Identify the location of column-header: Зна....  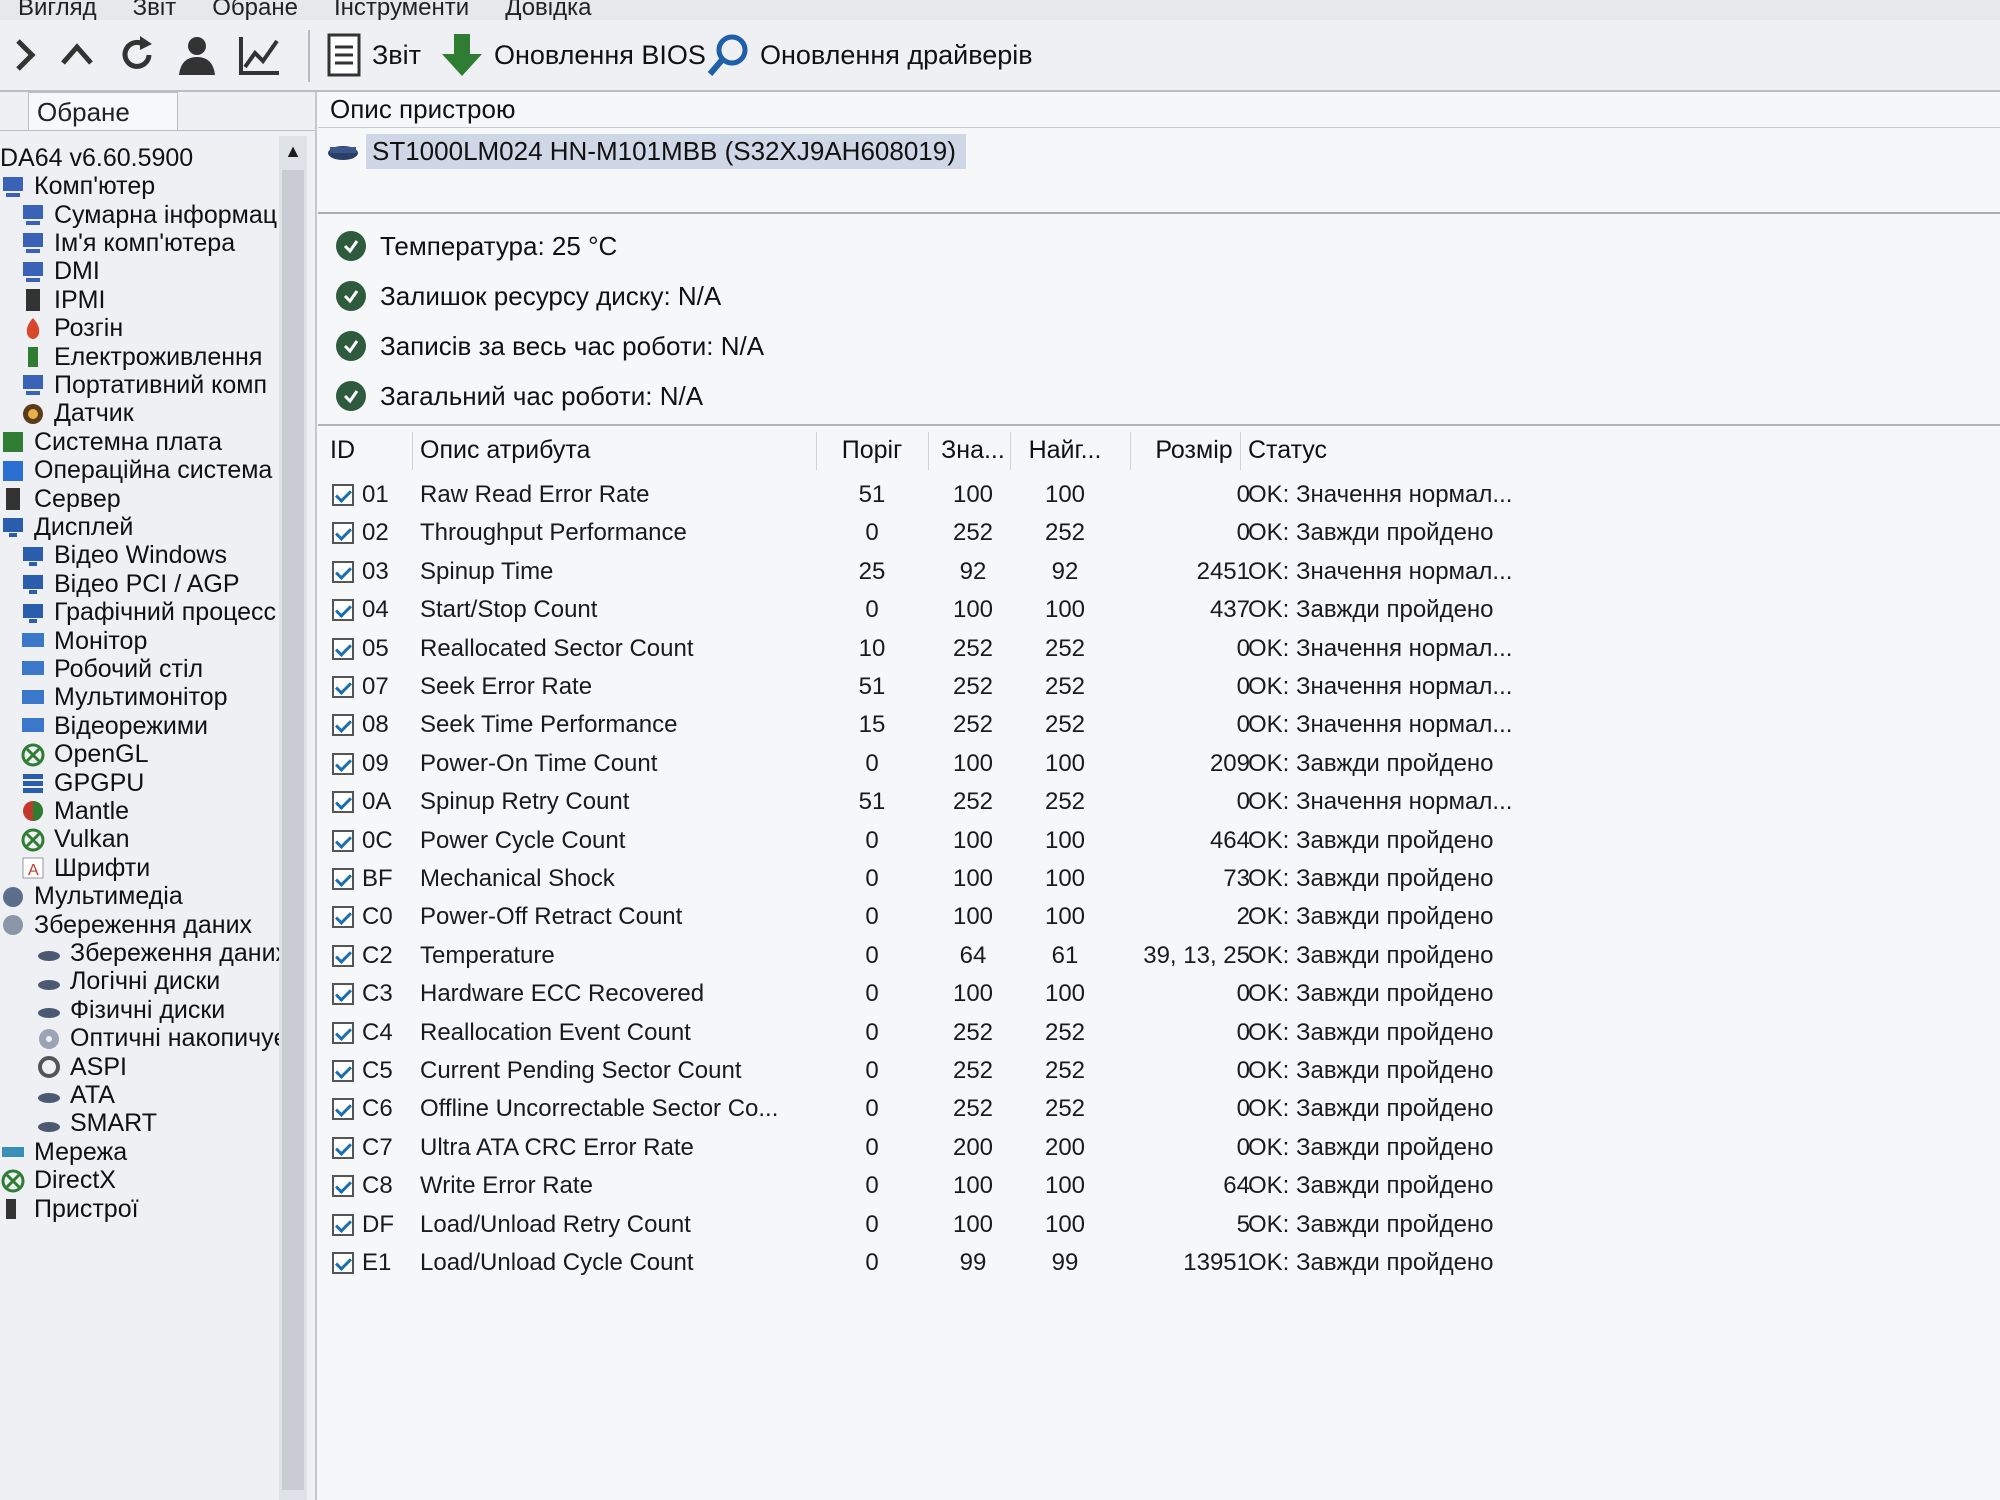
(973, 450).